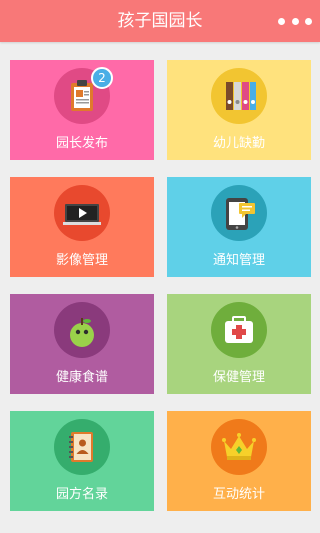 This screenshot has width=320, height=533. I want to click on first-aid-kit-icon, so click(239, 329).